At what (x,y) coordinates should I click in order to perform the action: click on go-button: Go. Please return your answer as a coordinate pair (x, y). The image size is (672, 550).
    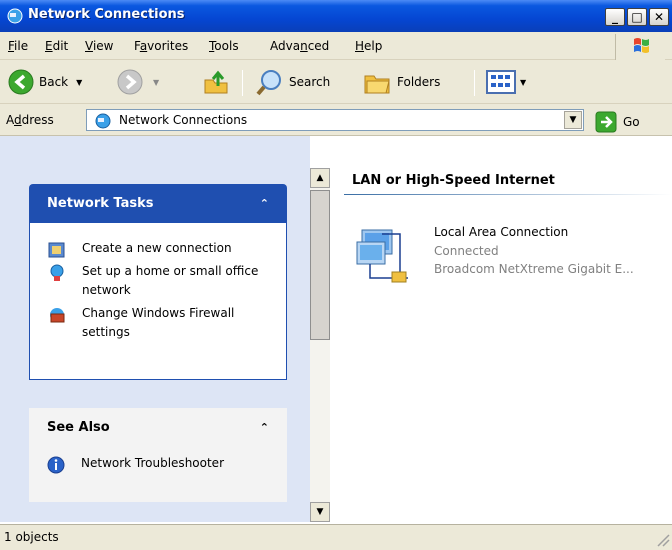
    Looking at the image, I should click on (617, 122).